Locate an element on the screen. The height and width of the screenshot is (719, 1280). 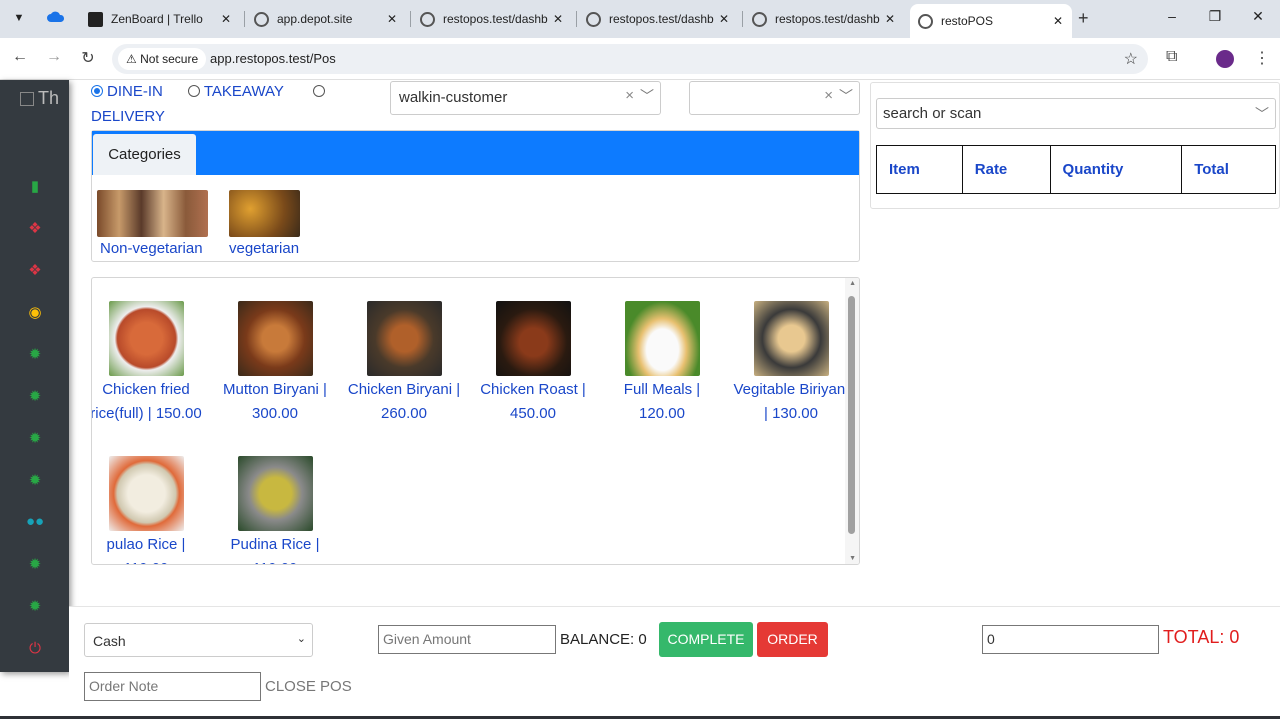
browser-menu-icon: ⋮ is located at coordinates (1262, 58).